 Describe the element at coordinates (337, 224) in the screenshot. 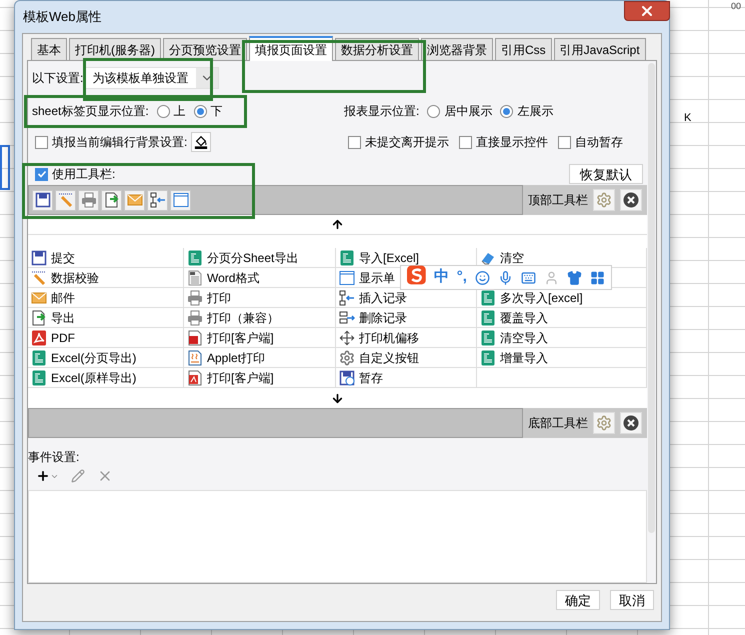

I see `arrow-up-icon` at that location.